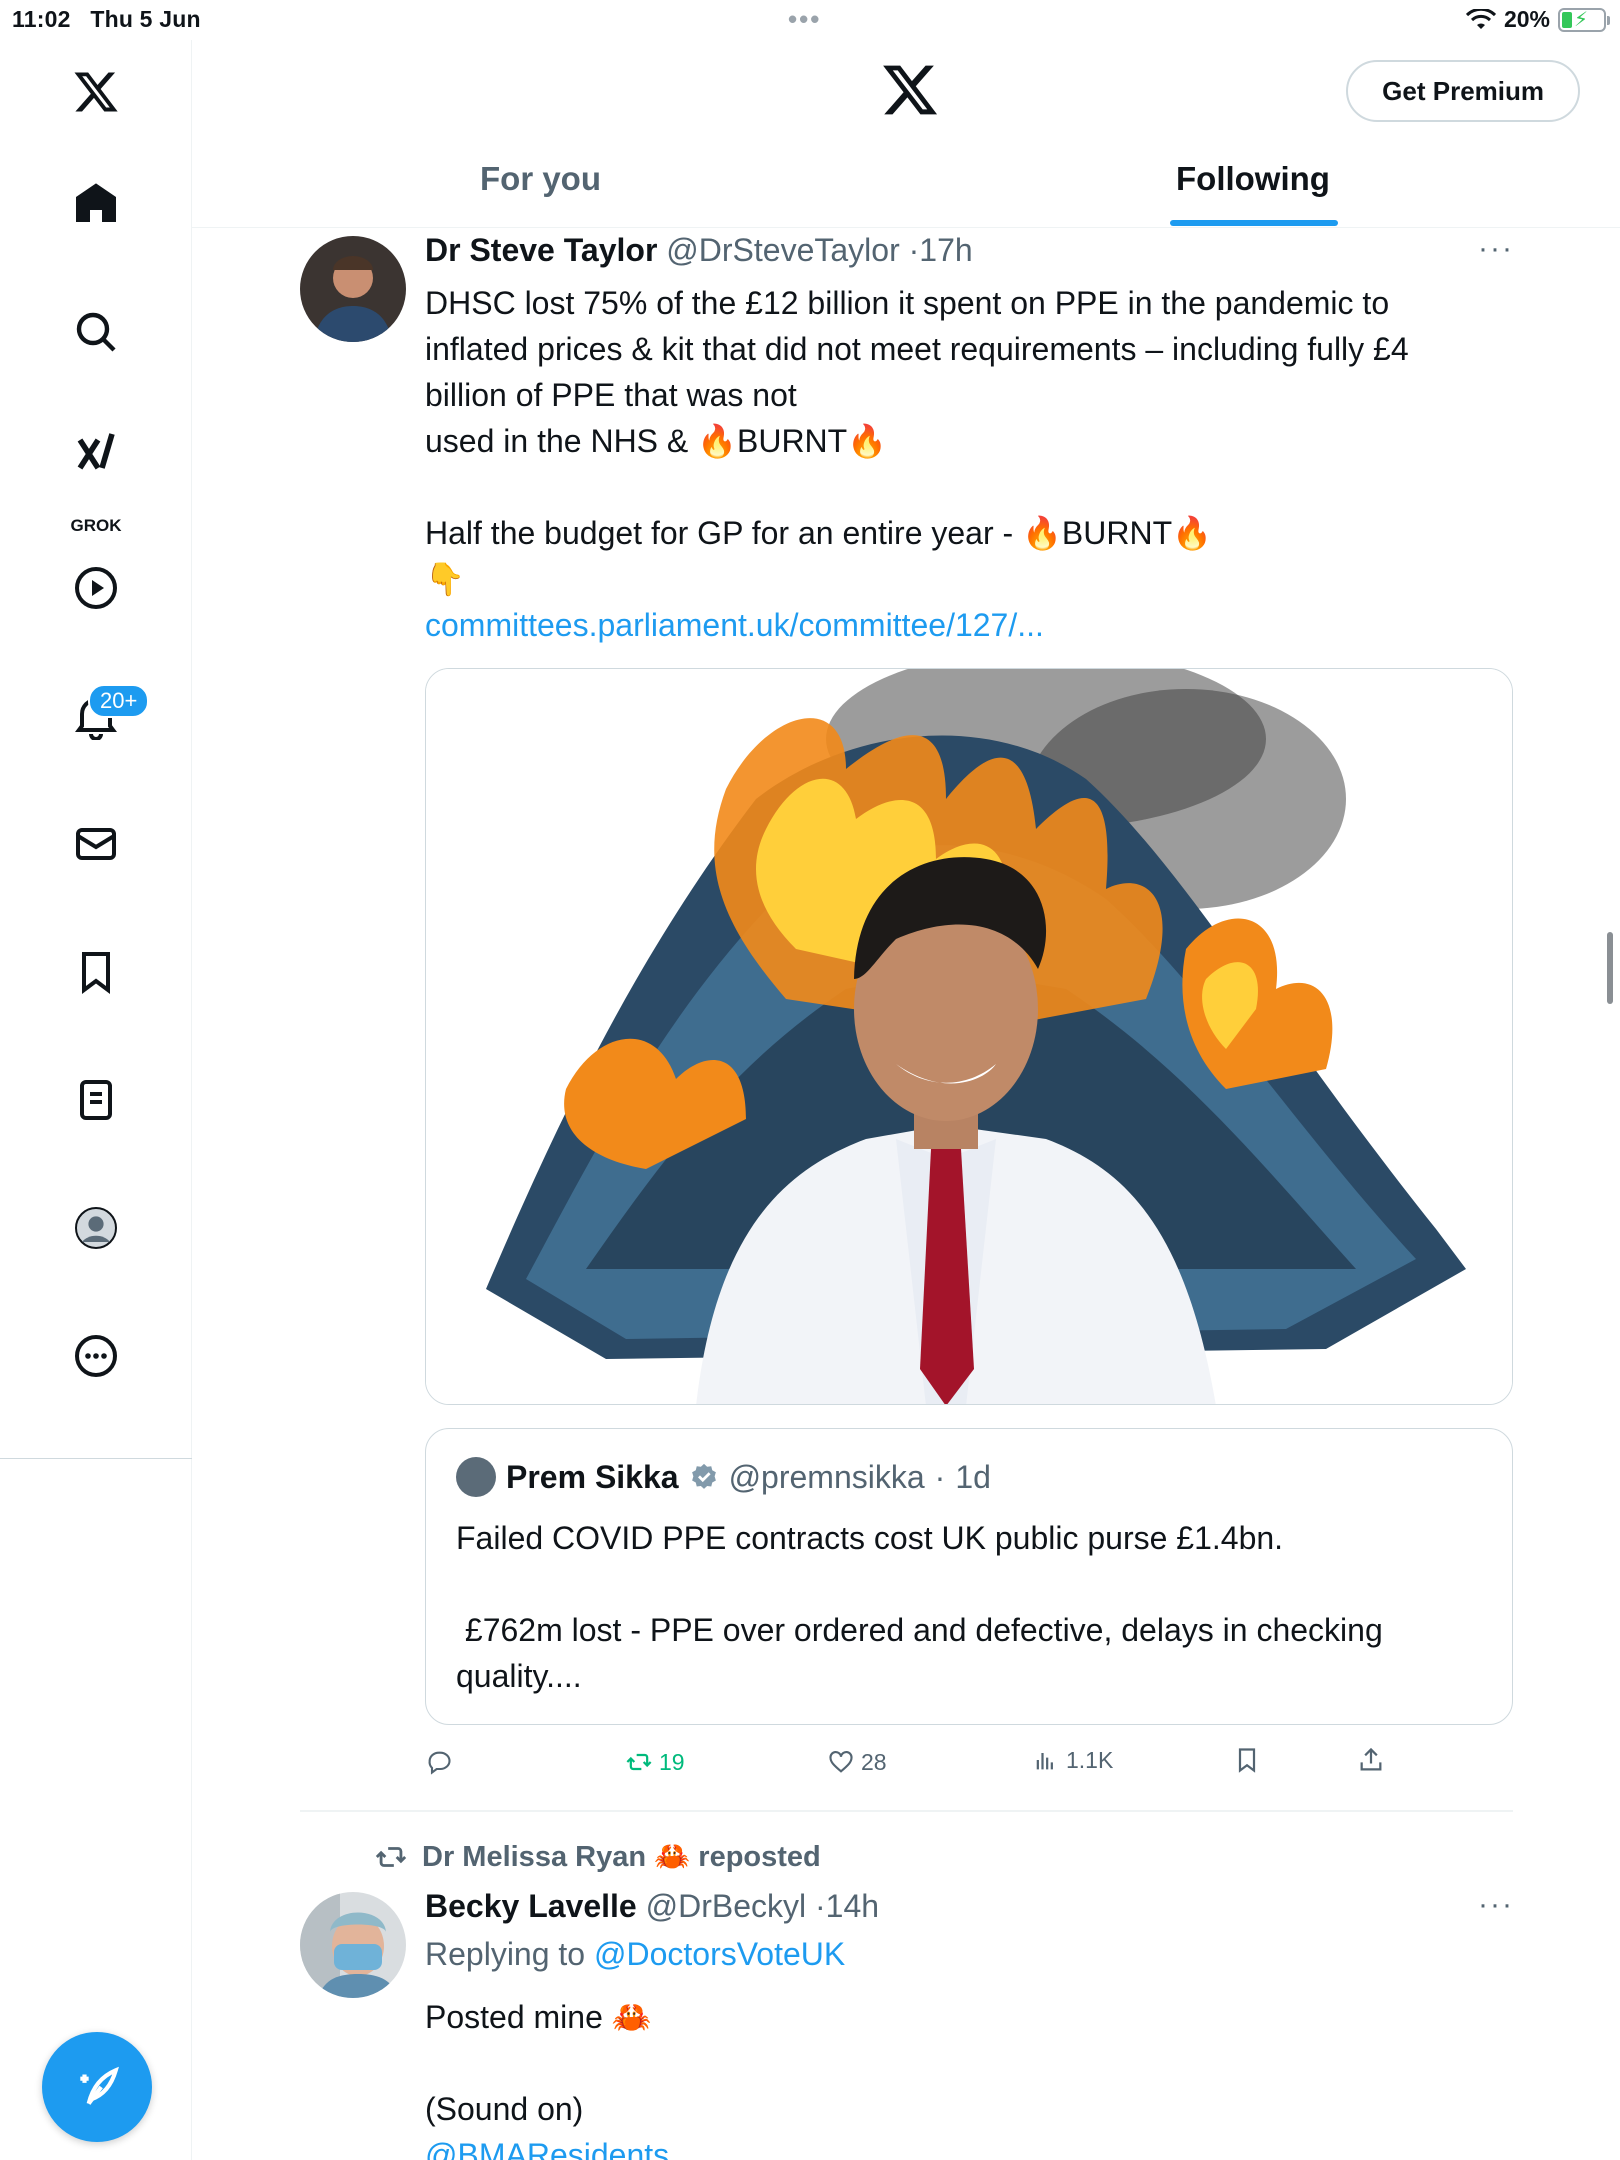  I want to click on lists-icon, so click(96, 1100).